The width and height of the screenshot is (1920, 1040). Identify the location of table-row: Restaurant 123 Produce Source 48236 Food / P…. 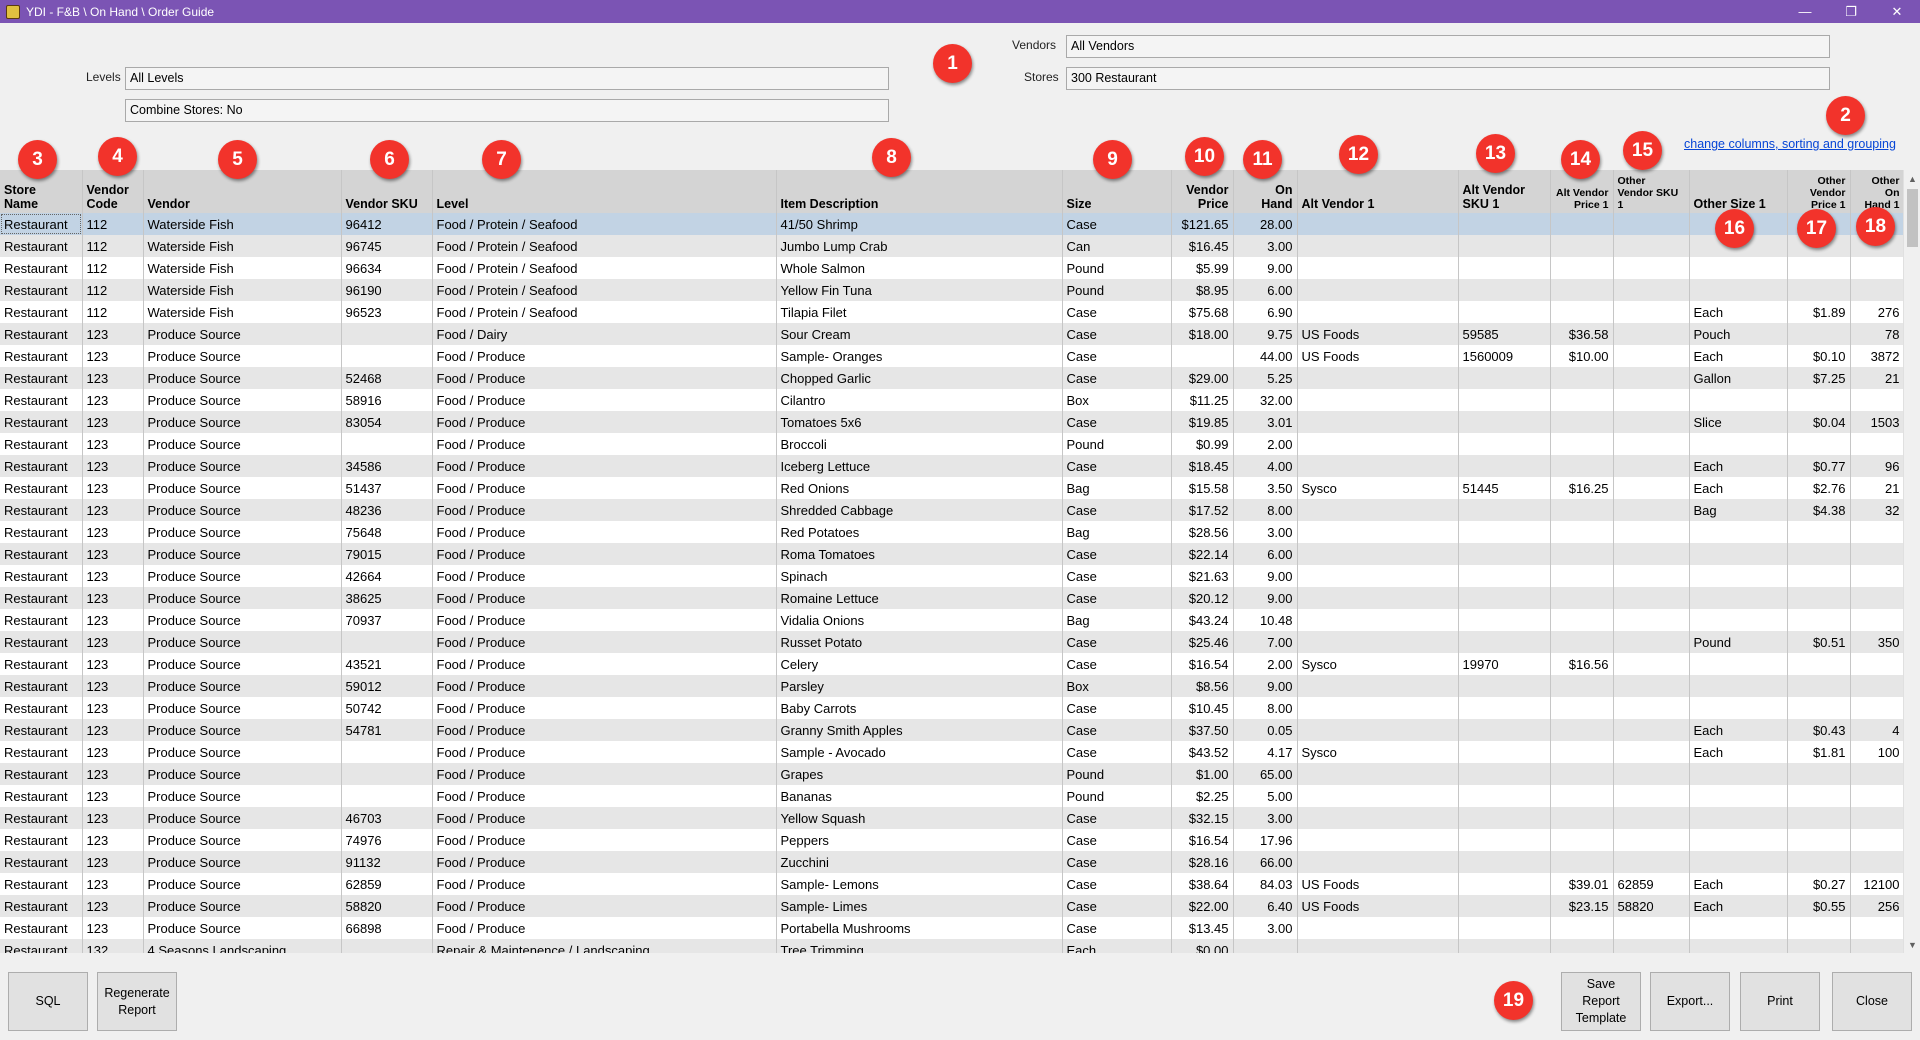
(952, 510).